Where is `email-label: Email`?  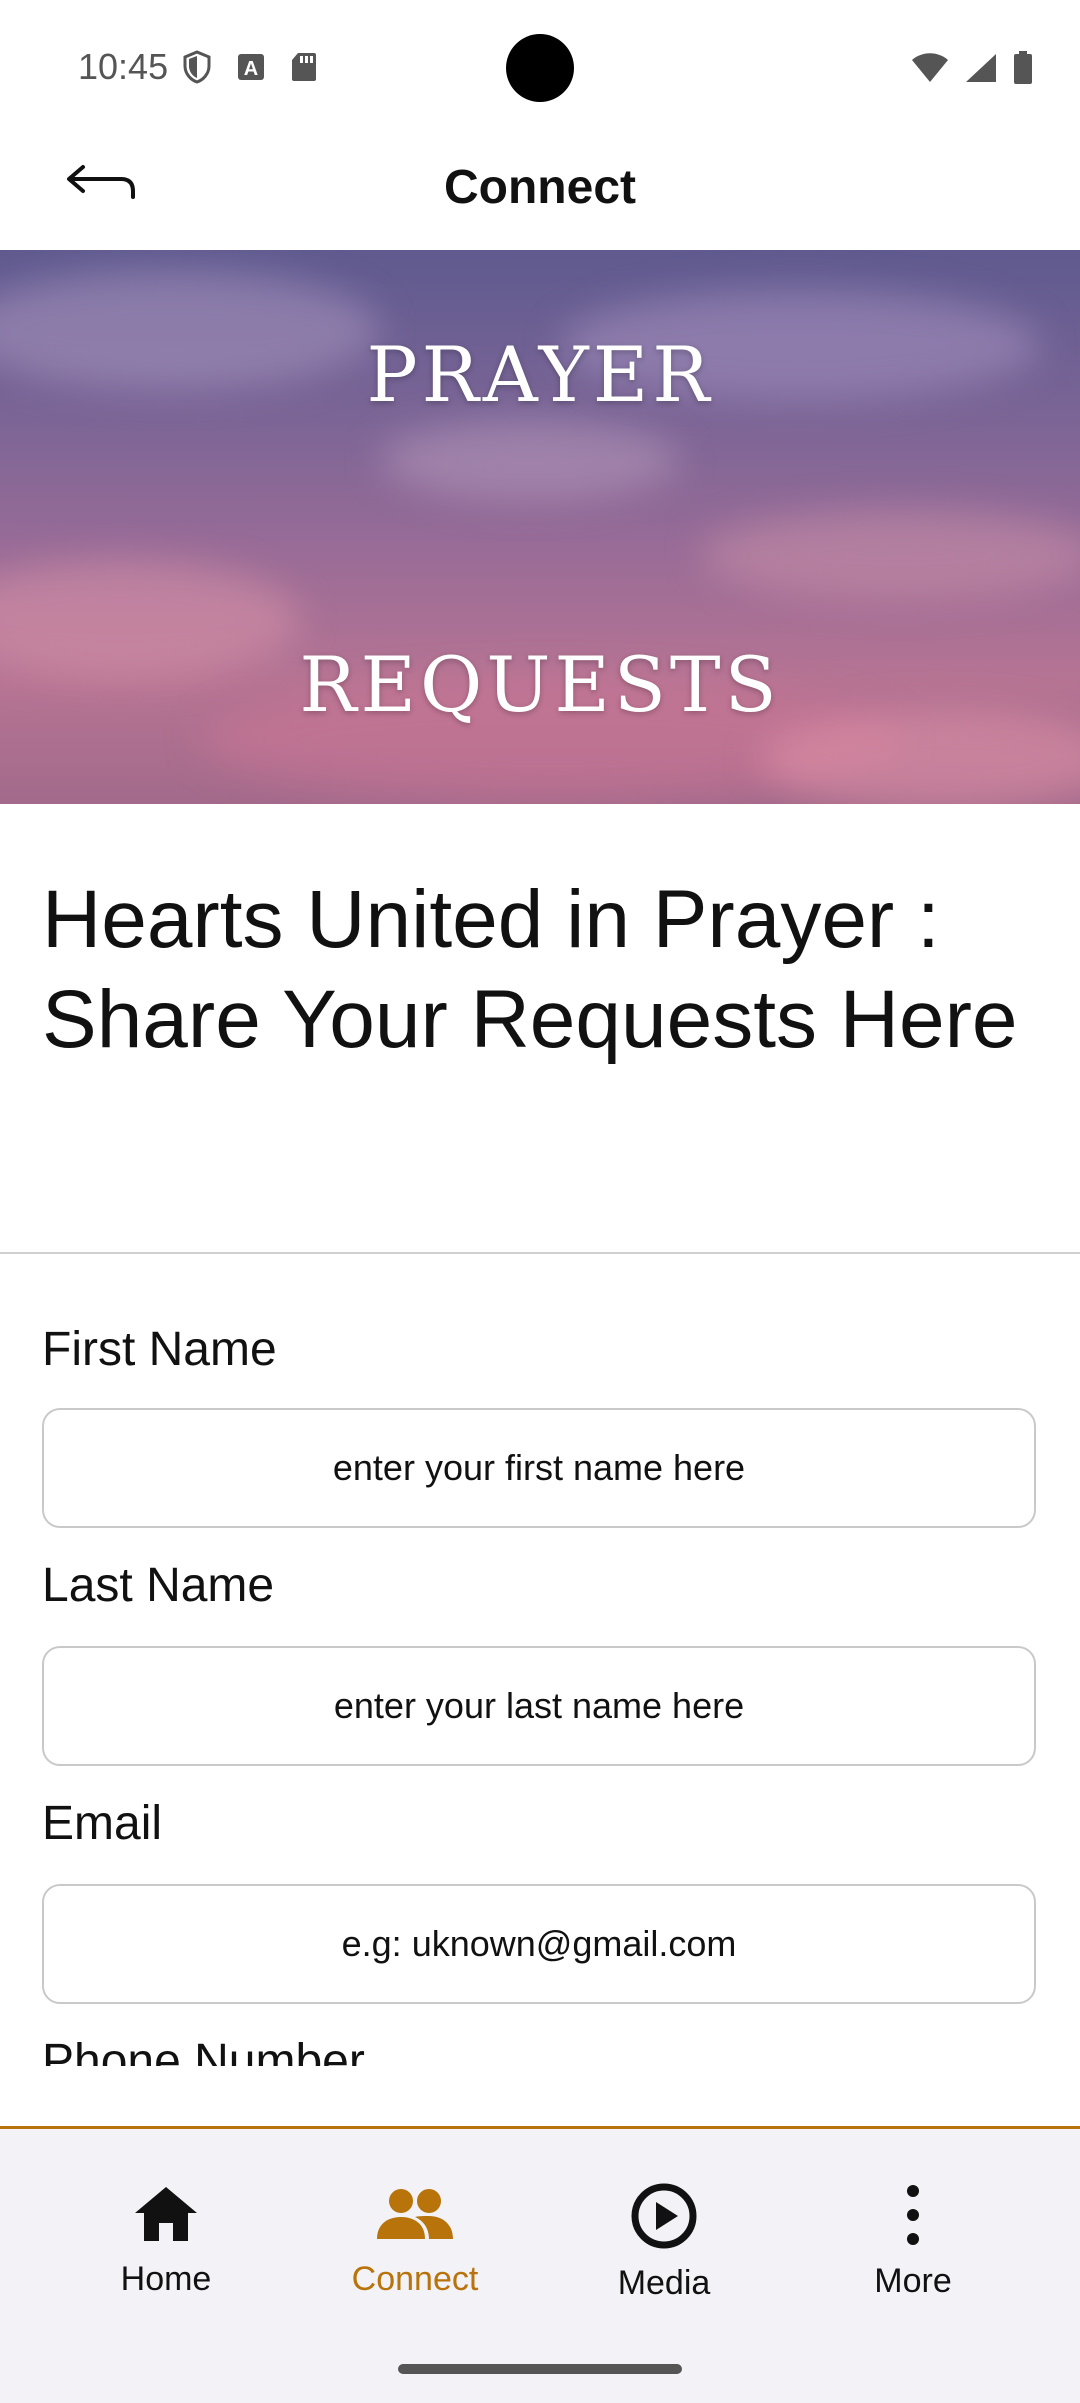
email-label: Email is located at coordinates (102, 1823).